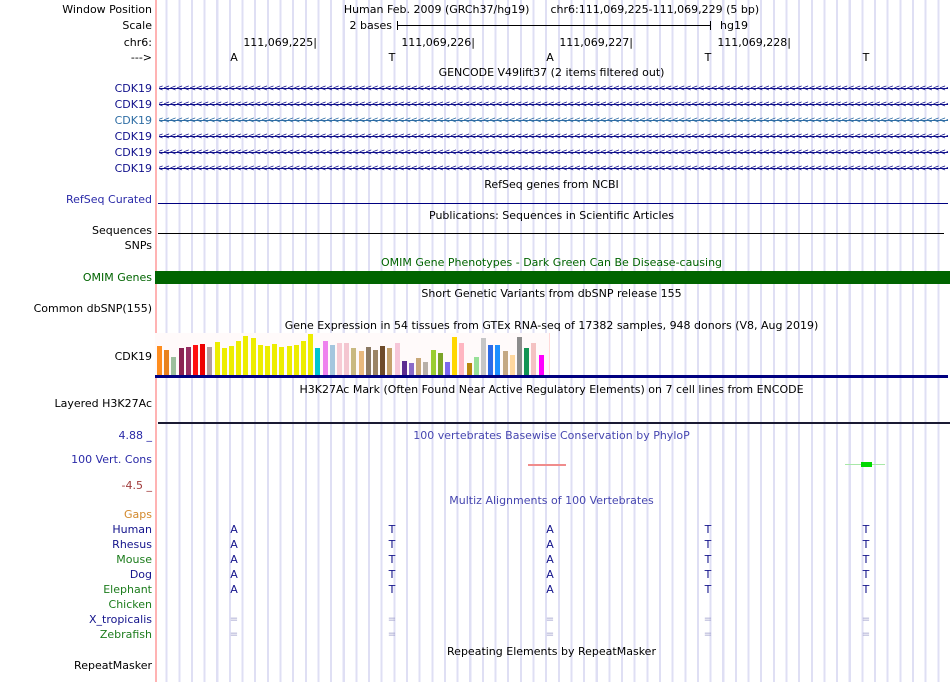  What do you see at coordinates (552, 277) in the screenshot?
I see `omim-gene-bar` at bounding box center [552, 277].